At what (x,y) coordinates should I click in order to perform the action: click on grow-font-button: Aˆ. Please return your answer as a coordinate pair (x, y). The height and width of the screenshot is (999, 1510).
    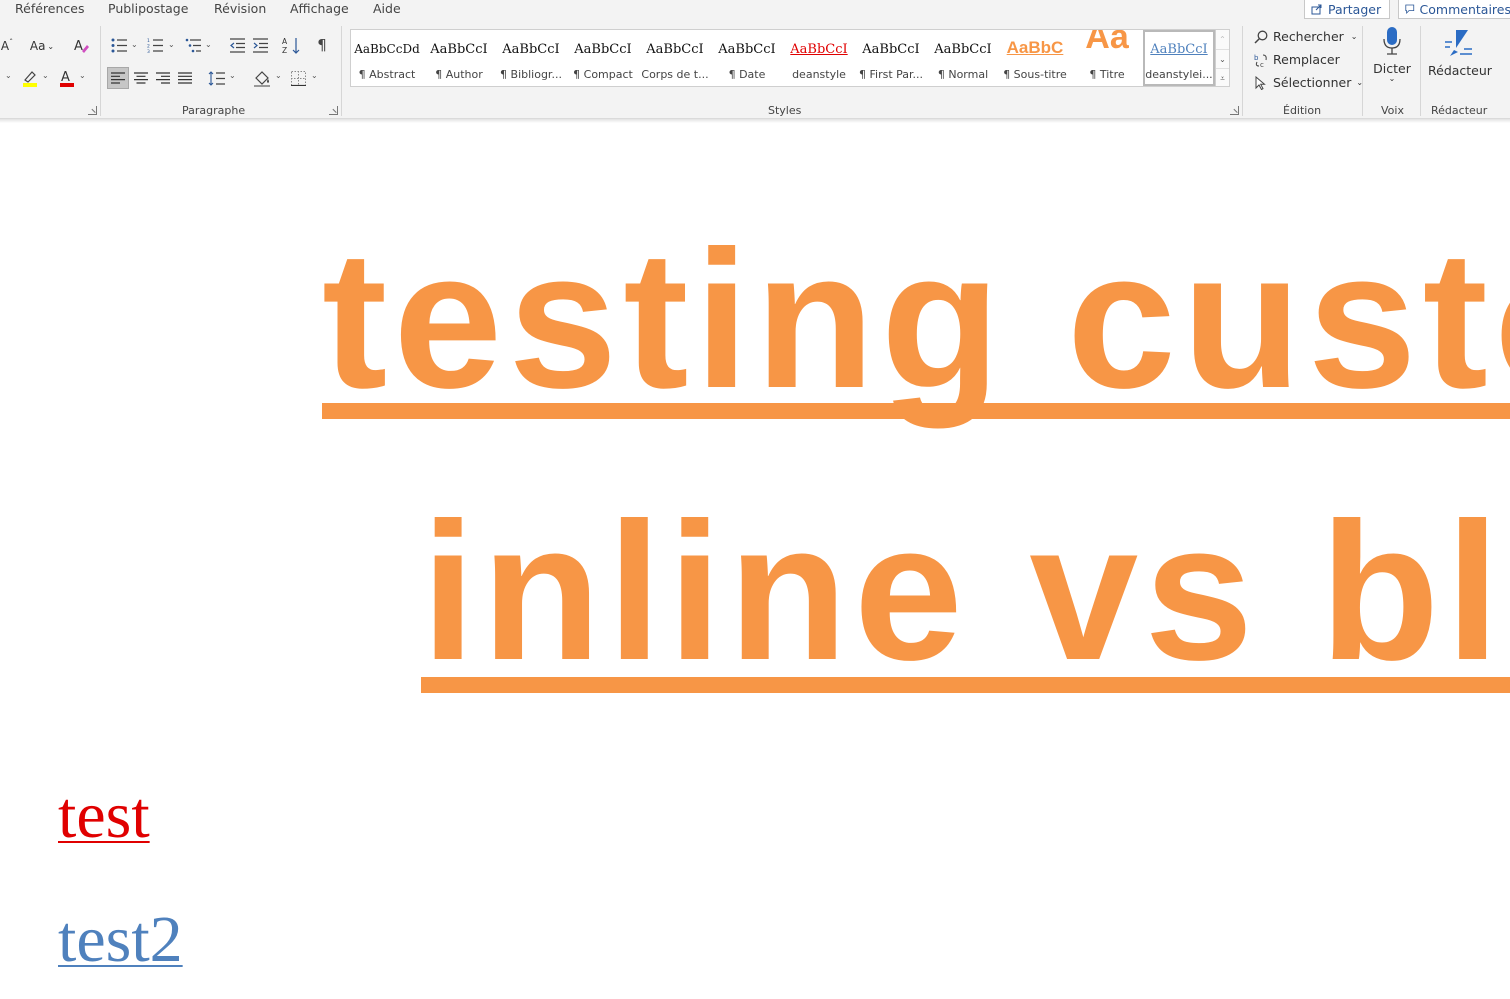
    Looking at the image, I should click on (7, 46).